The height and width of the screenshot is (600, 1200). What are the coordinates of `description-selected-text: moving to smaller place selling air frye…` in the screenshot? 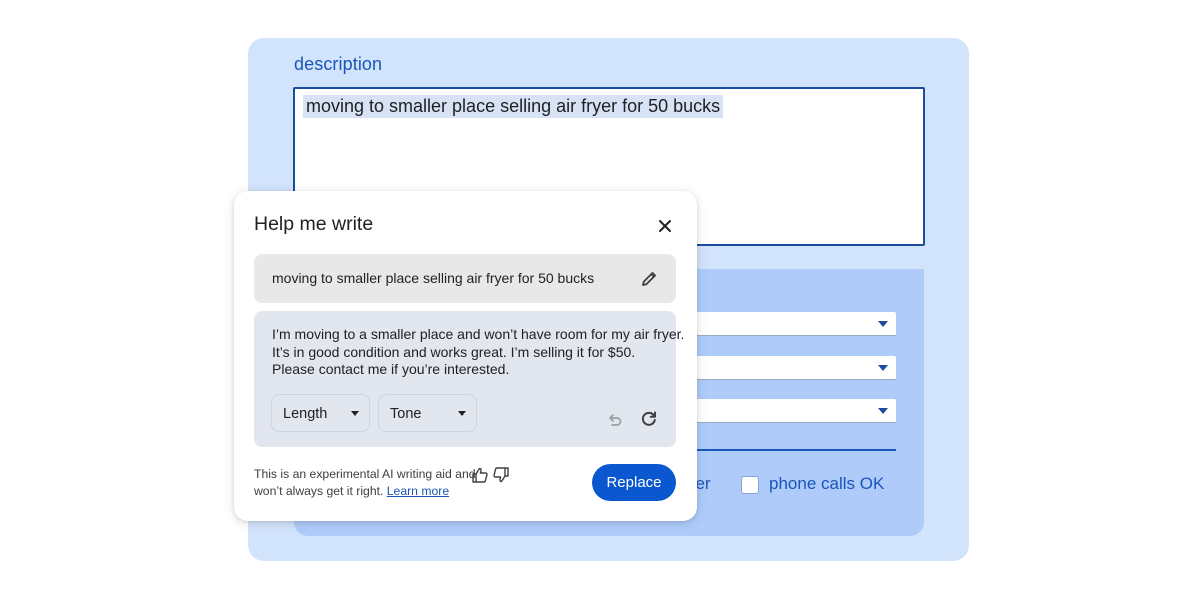 It's located at (513, 106).